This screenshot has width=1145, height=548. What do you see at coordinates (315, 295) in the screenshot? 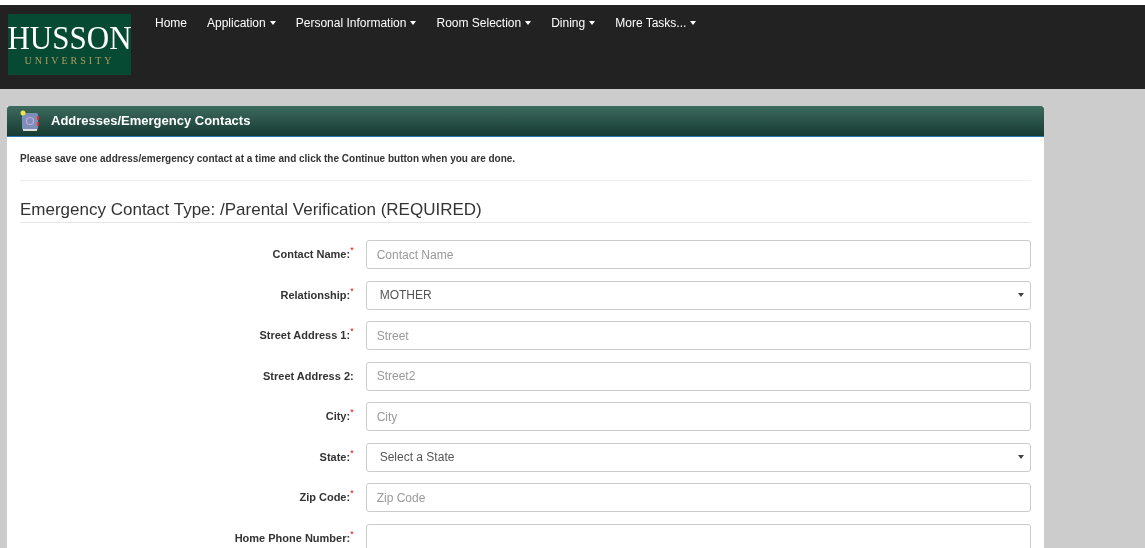
I see `field-label: Relationship:` at bounding box center [315, 295].